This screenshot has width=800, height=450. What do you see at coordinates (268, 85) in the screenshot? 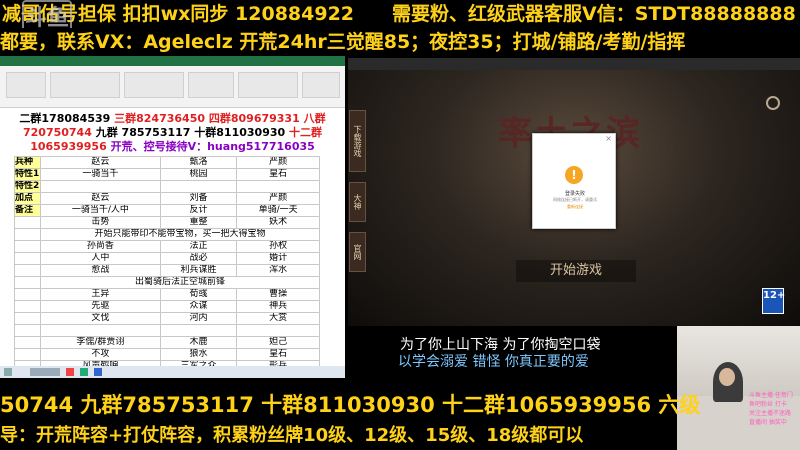
I see `ribbon-group-styles` at bounding box center [268, 85].